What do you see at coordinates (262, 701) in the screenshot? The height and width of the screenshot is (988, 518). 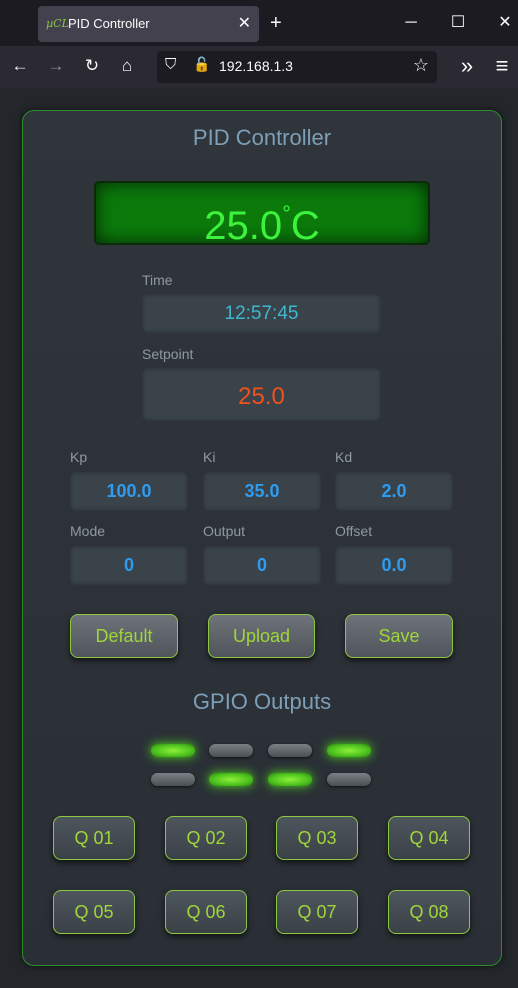 I see `gpio-title: GPIO Outputs` at bounding box center [262, 701].